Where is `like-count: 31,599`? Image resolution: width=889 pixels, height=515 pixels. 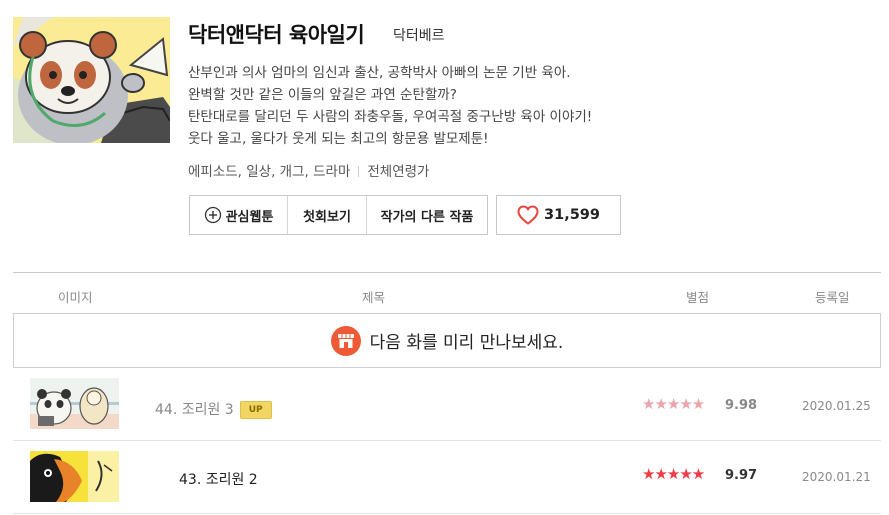
like-count: 31,599 is located at coordinates (572, 215).